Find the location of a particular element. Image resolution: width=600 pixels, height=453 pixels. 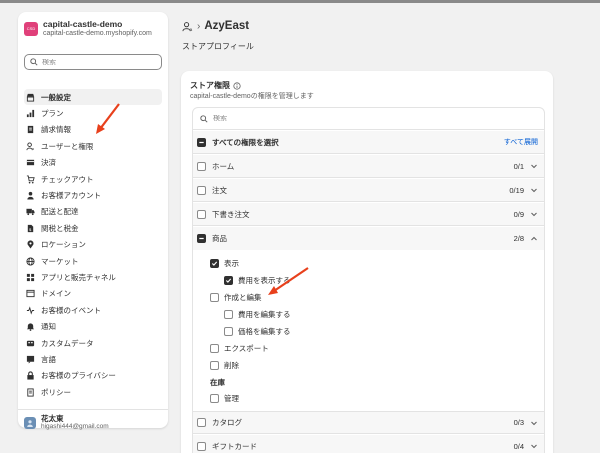

select-all-checkbox is located at coordinates (201, 142).